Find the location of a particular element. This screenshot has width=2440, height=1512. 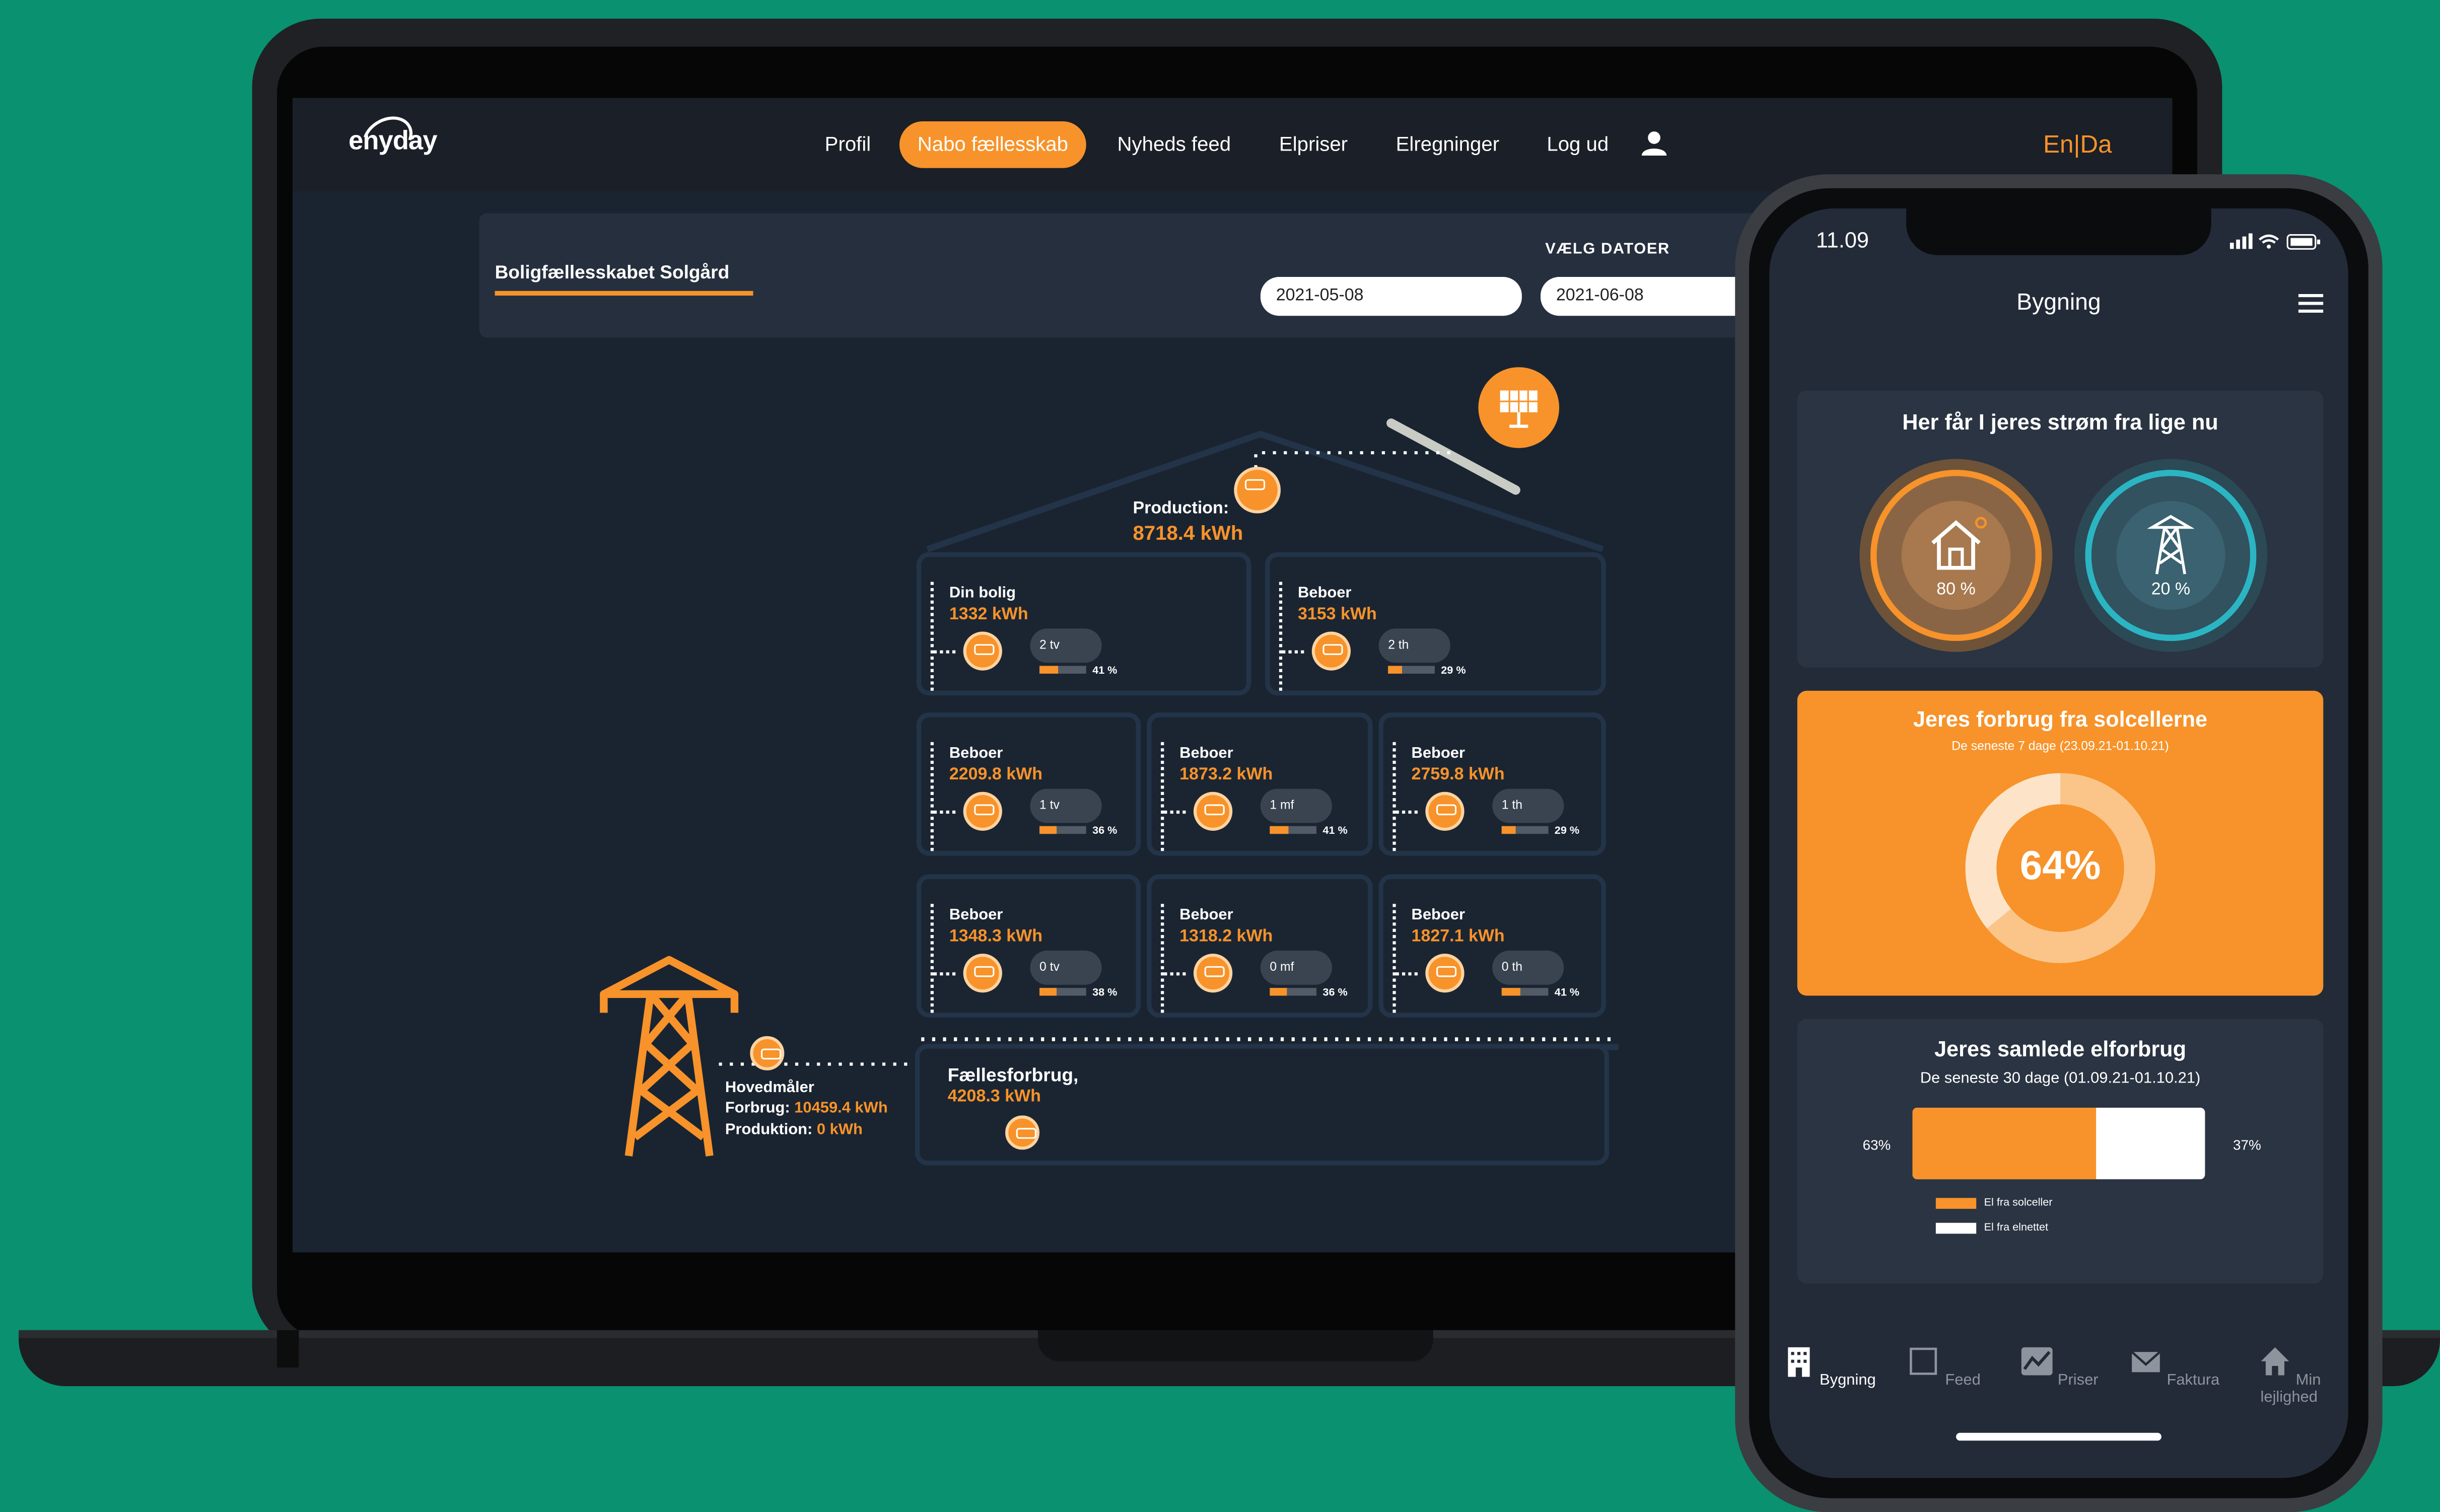

laptop-hinge is located at coordinates (288, 1349).